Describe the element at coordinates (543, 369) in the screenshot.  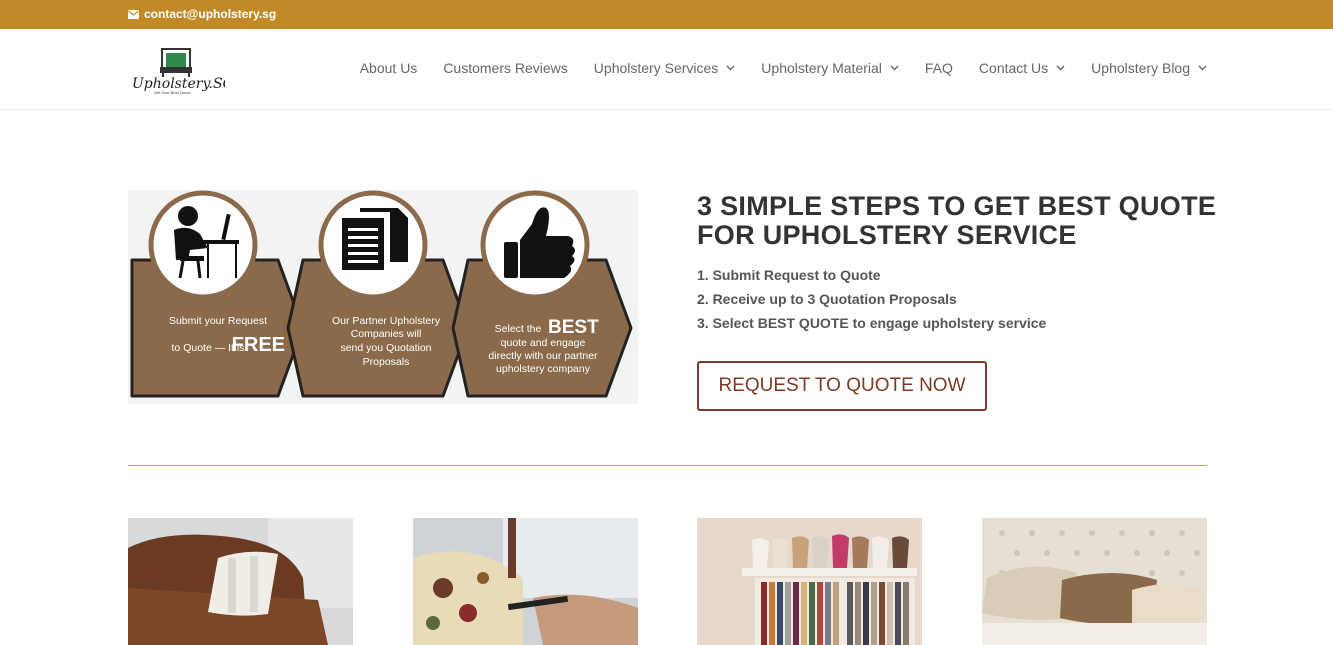
I see `step3-line3: upholstery company` at that location.